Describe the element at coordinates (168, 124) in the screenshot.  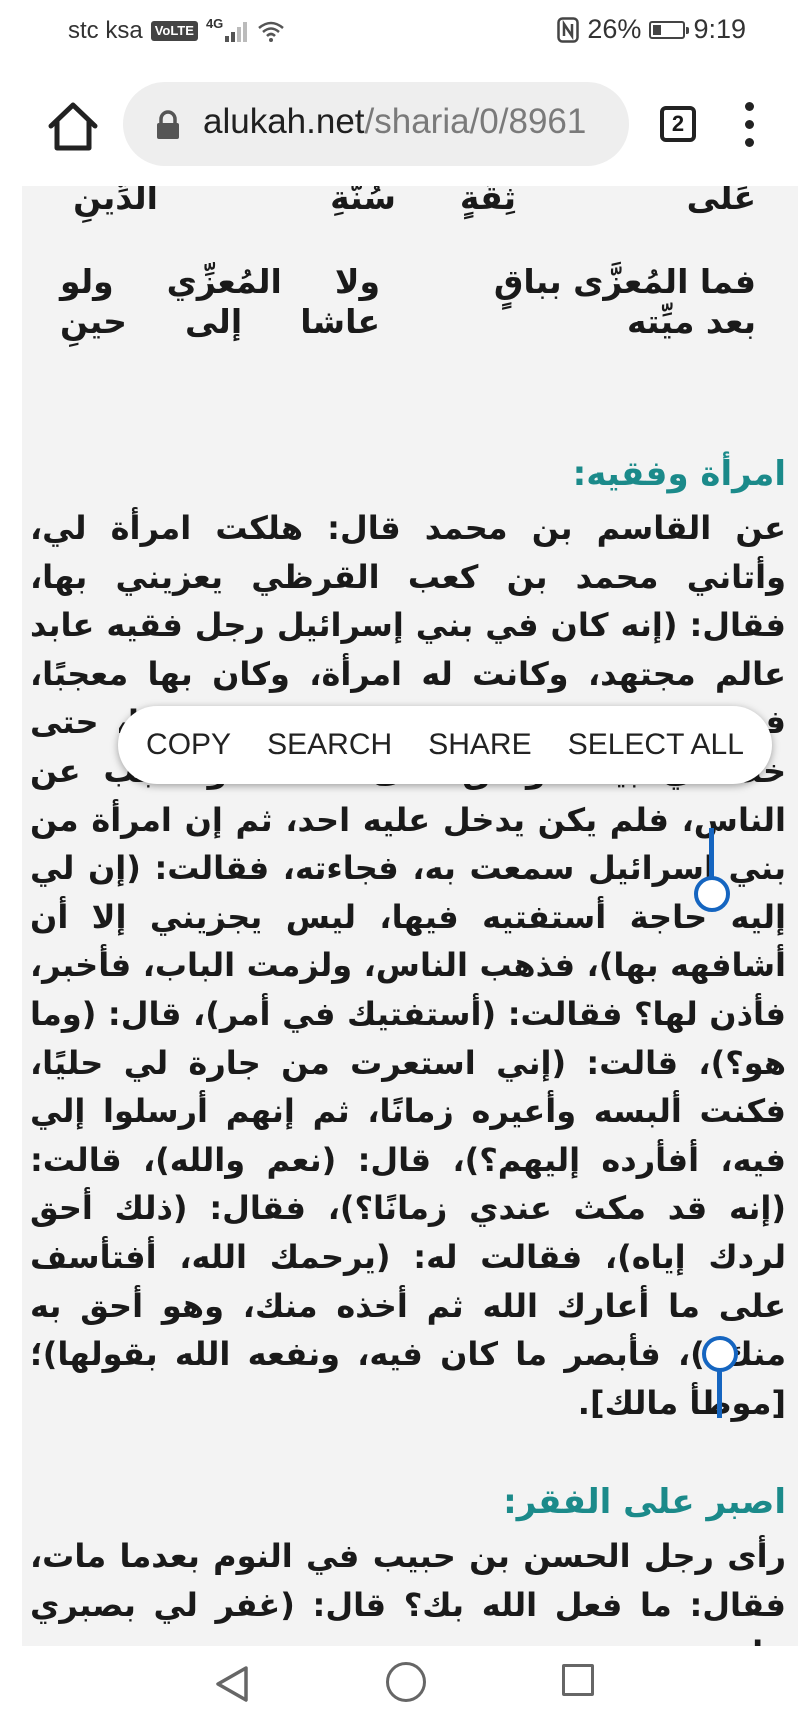
I see `lock-icon` at that location.